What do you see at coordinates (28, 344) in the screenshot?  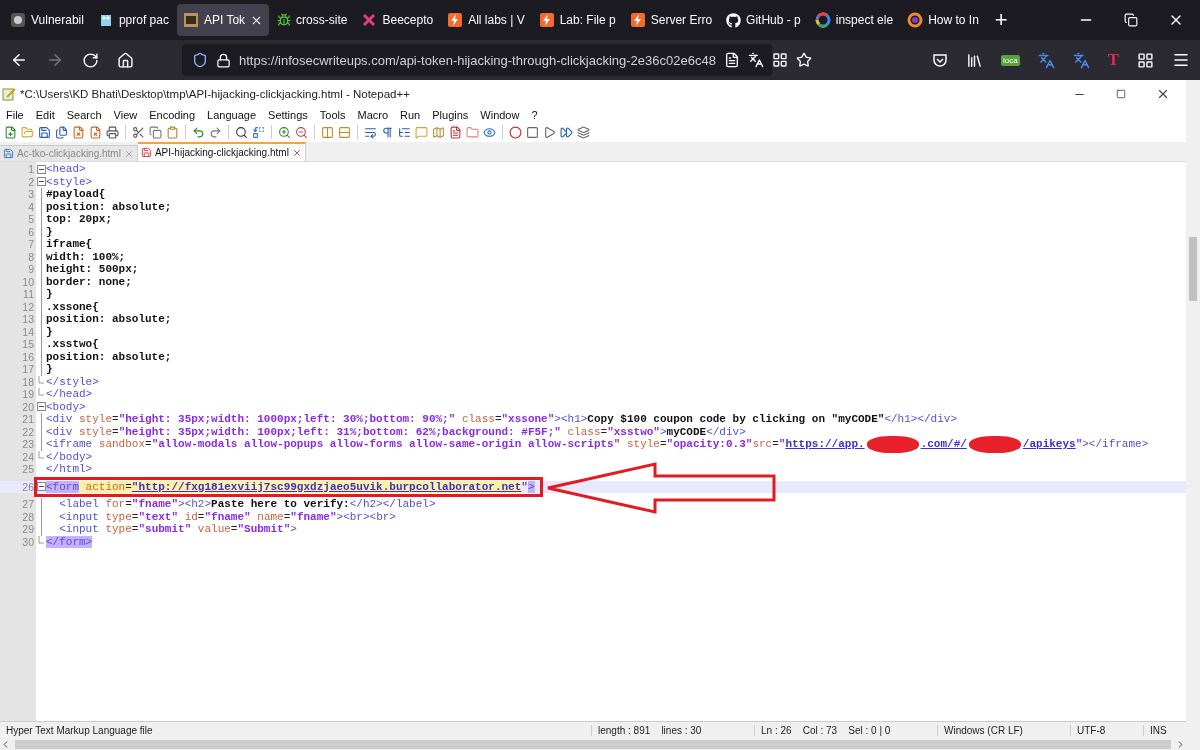 I see `line-number: 15` at bounding box center [28, 344].